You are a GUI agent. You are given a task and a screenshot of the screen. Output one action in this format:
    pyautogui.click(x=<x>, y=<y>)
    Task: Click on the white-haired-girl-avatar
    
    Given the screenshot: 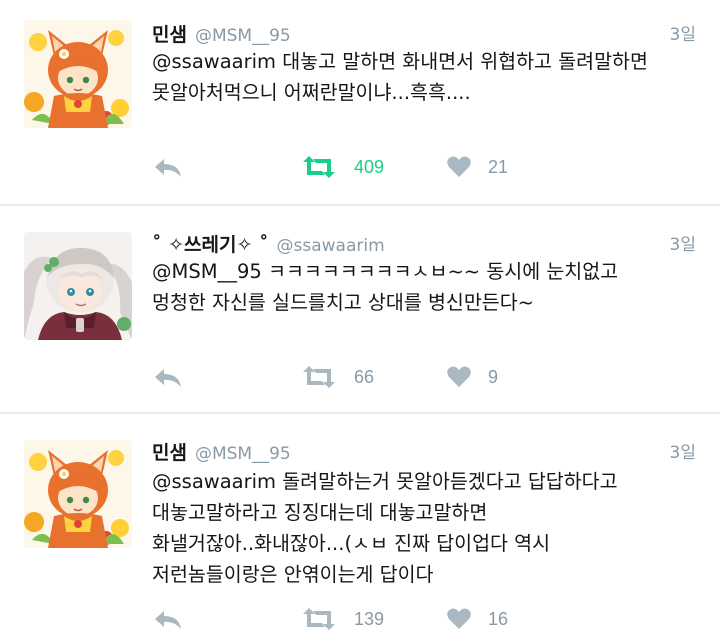 What is the action you would take?
    pyautogui.click(x=78, y=286)
    